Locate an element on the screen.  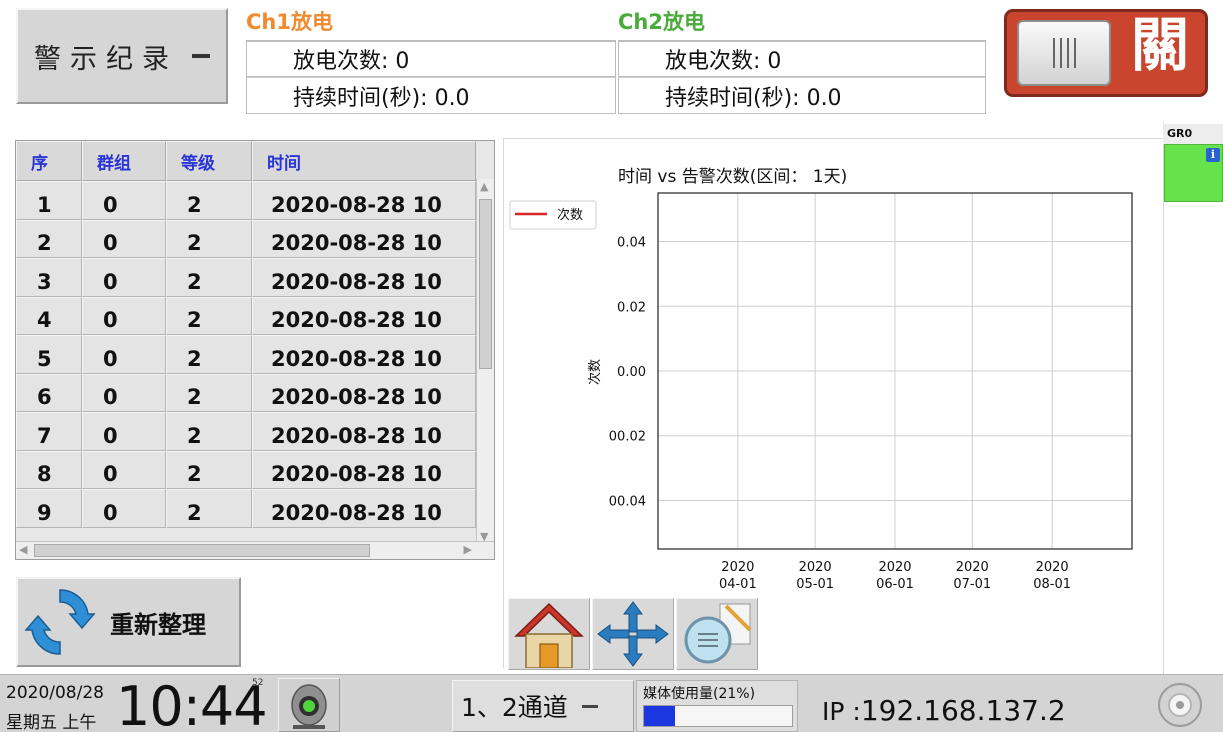
table-row: 2 0 2 2020-08-28 10 is located at coordinates (247, 238).